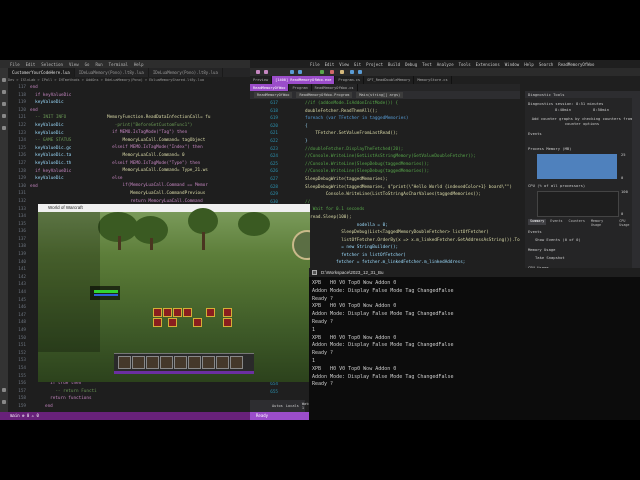  What do you see at coordinates (69, 282) in the screenshot?
I see `chat-frame` at bounding box center [69, 282].